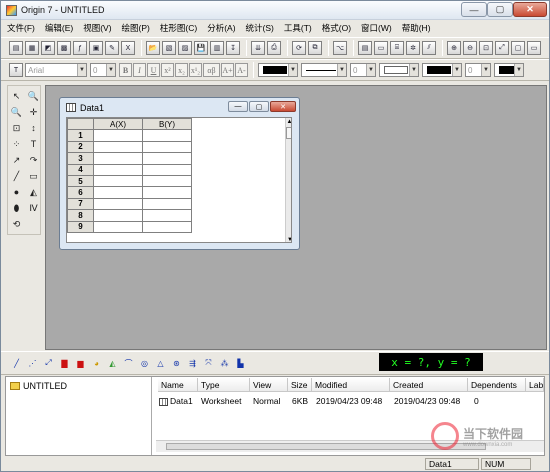 This screenshot has height=472, width=550. Describe the element at coordinates (288, 133) in the screenshot. I see `scroll-thumb` at that location.